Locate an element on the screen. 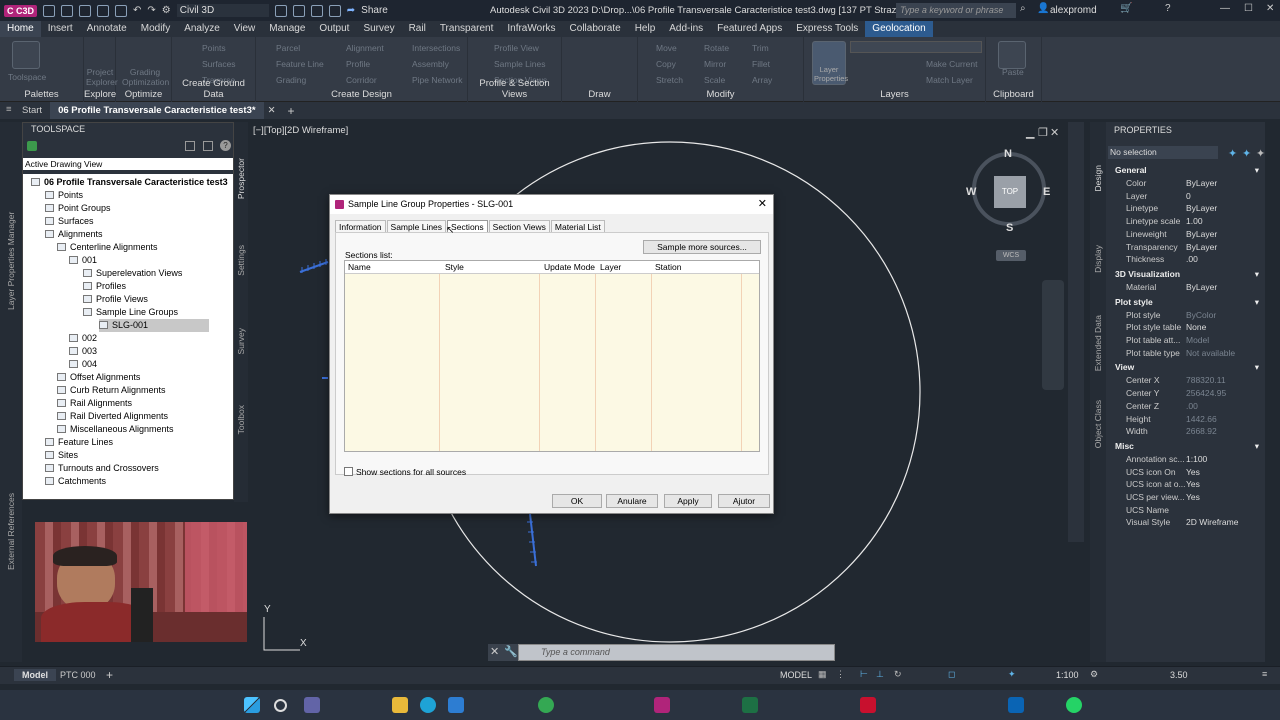  redo-icon: ↷ is located at coordinates (151, 10).